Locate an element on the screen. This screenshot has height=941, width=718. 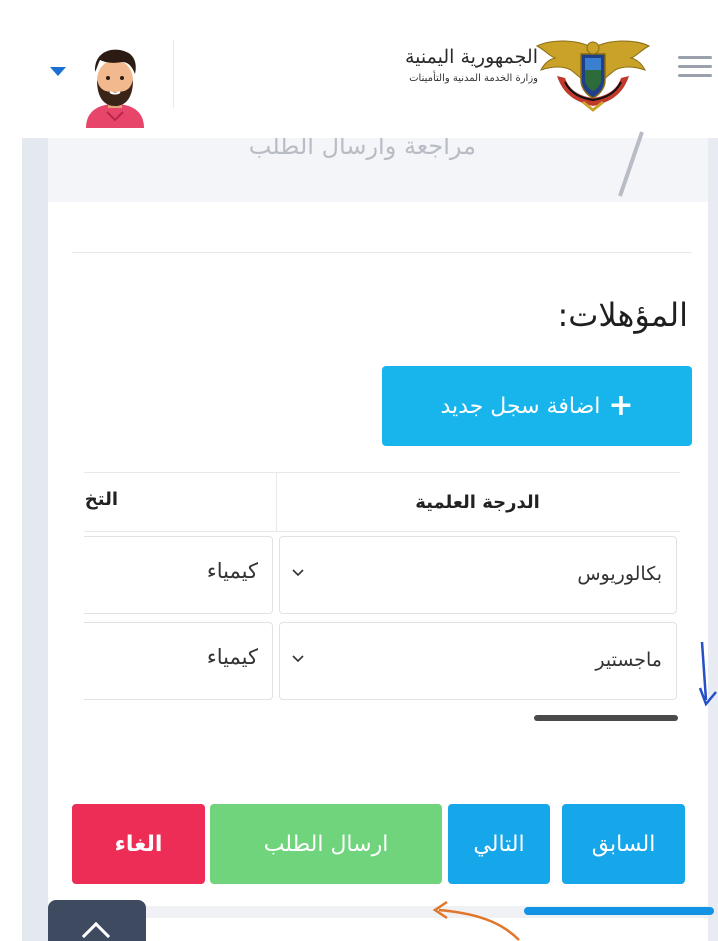
step-separator-icon is located at coordinates (631, 164).